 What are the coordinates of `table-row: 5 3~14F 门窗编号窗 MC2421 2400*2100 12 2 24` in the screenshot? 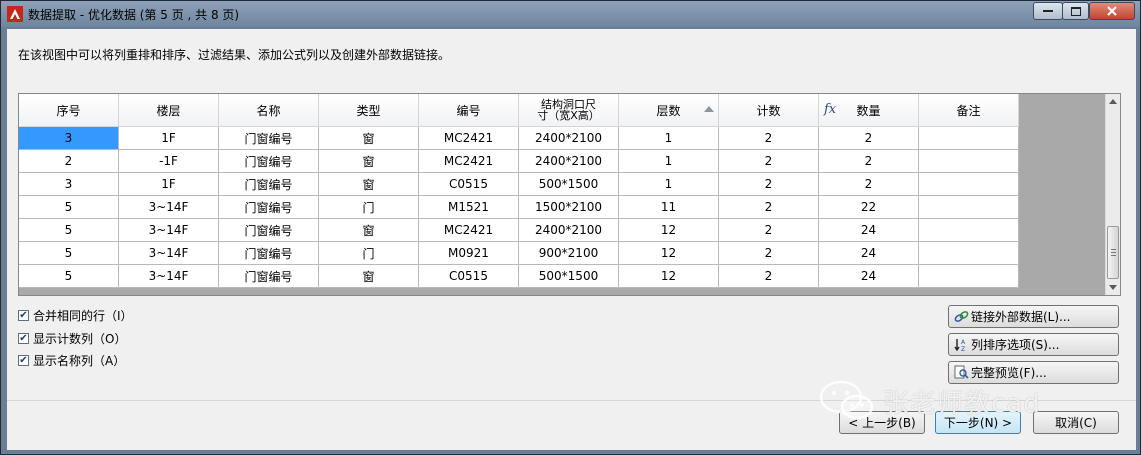 It's located at (519, 230).